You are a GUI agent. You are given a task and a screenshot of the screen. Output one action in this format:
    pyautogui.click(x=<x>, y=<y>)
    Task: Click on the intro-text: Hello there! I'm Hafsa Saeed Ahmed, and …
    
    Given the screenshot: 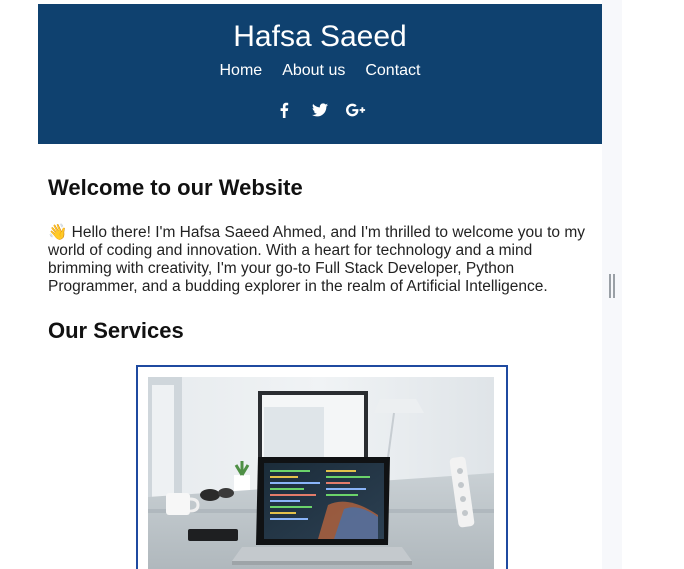 What is the action you would take?
    pyautogui.click(x=316, y=259)
    